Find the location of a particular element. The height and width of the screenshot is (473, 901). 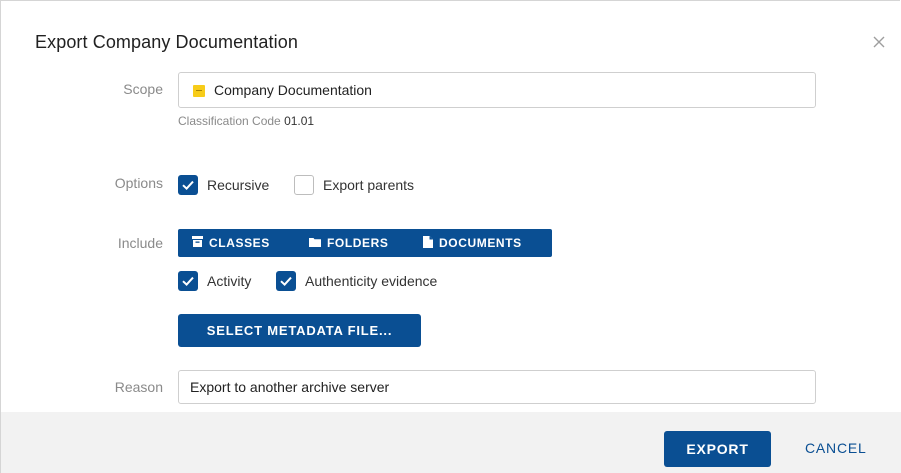

classes-button: CLASSES is located at coordinates (231, 243).